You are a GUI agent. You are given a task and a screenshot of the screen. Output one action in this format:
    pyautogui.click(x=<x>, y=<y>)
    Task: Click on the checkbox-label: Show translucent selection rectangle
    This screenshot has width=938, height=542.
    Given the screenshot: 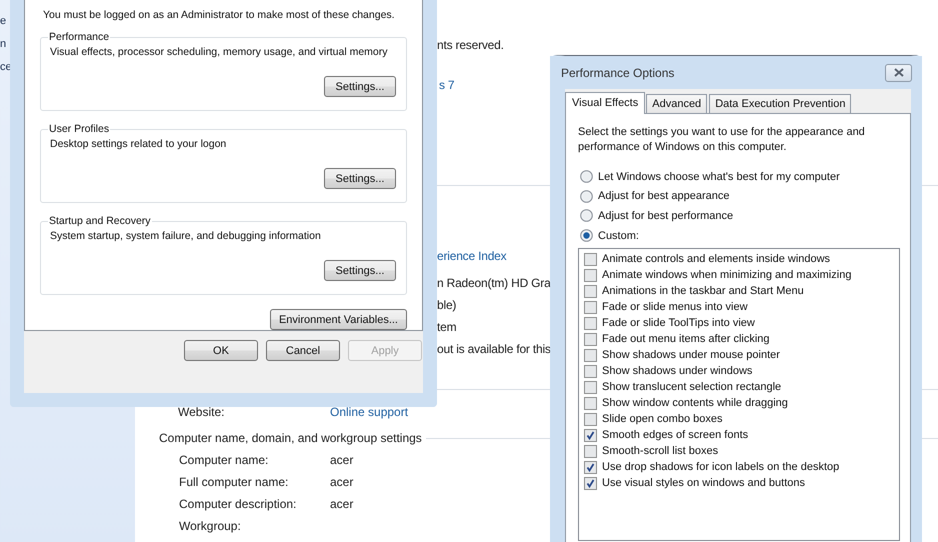 What is the action you would take?
    pyautogui.click(x=692, y=387)
    